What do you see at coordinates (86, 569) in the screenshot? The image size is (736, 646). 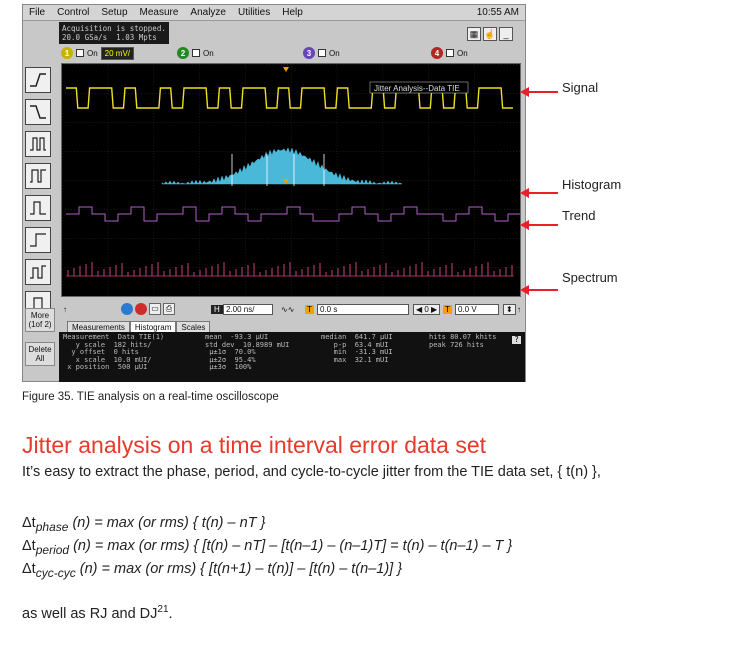 I see `eq-cyc-n: (n)` at bounding box center [86, 569].